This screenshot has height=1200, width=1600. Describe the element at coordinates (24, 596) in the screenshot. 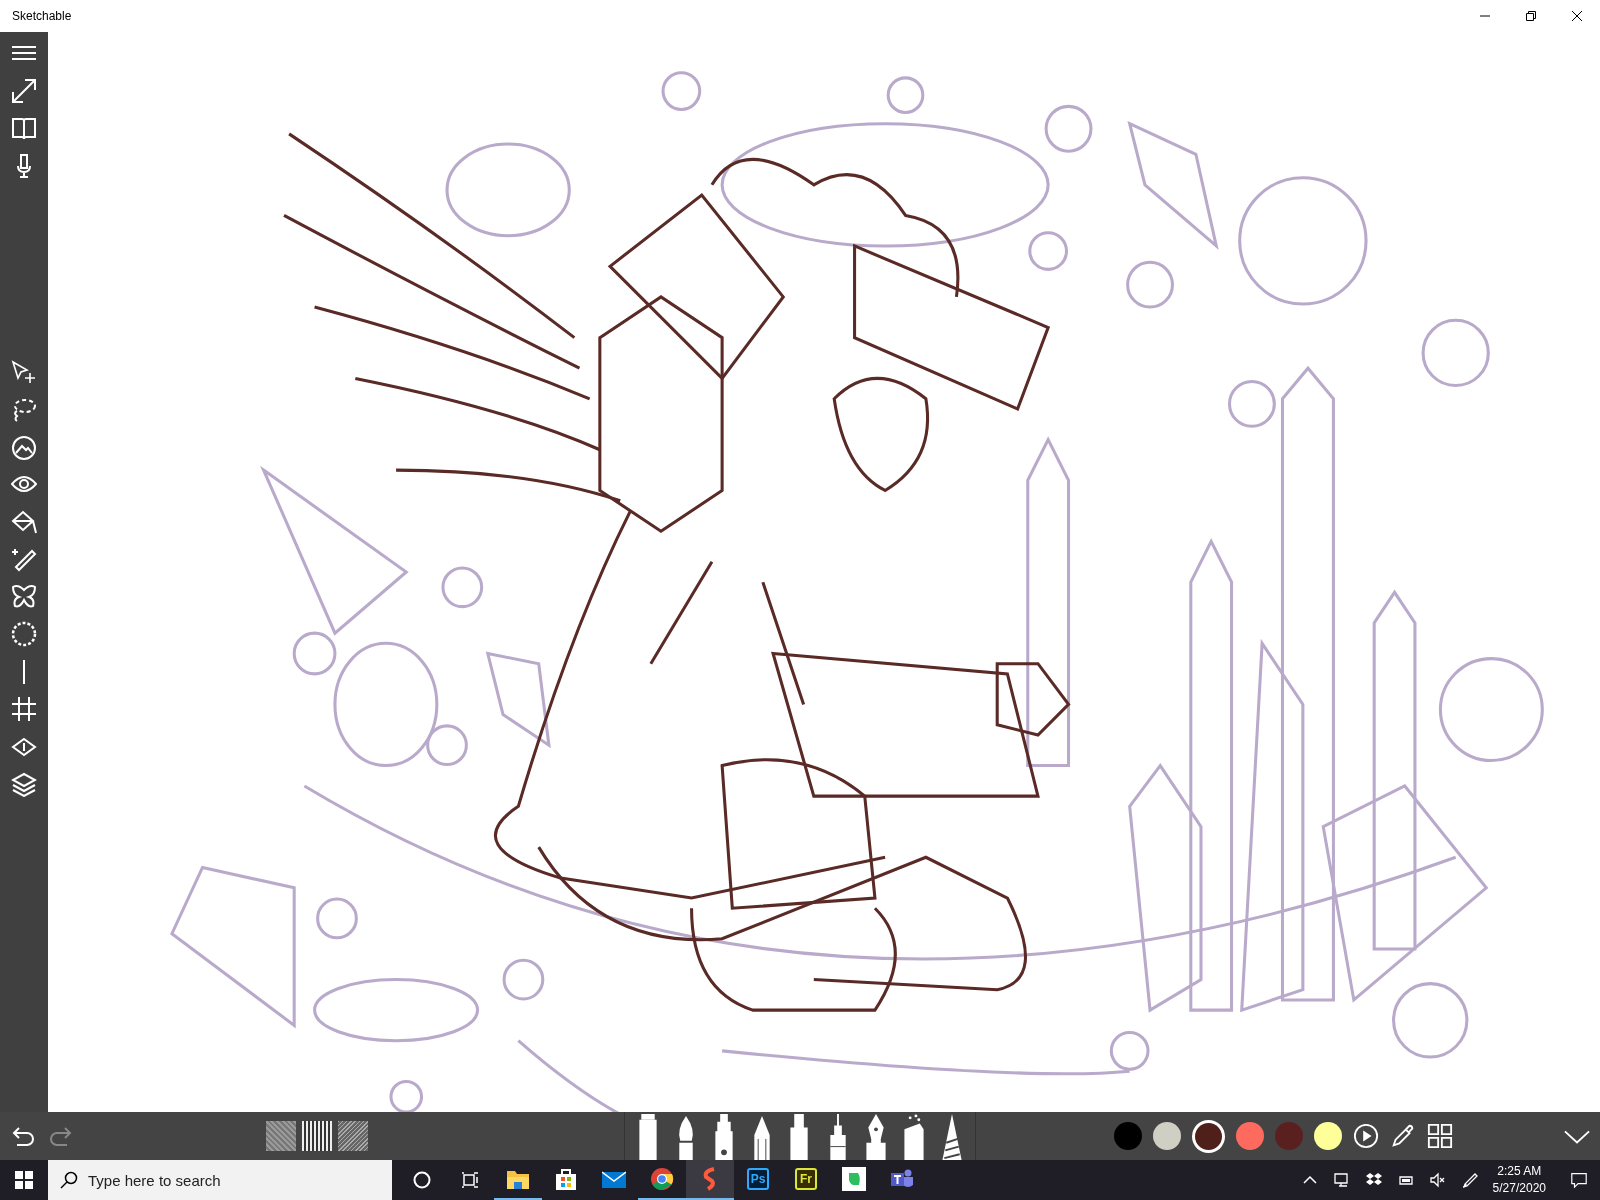

I see `butterfly-icon` at that location.